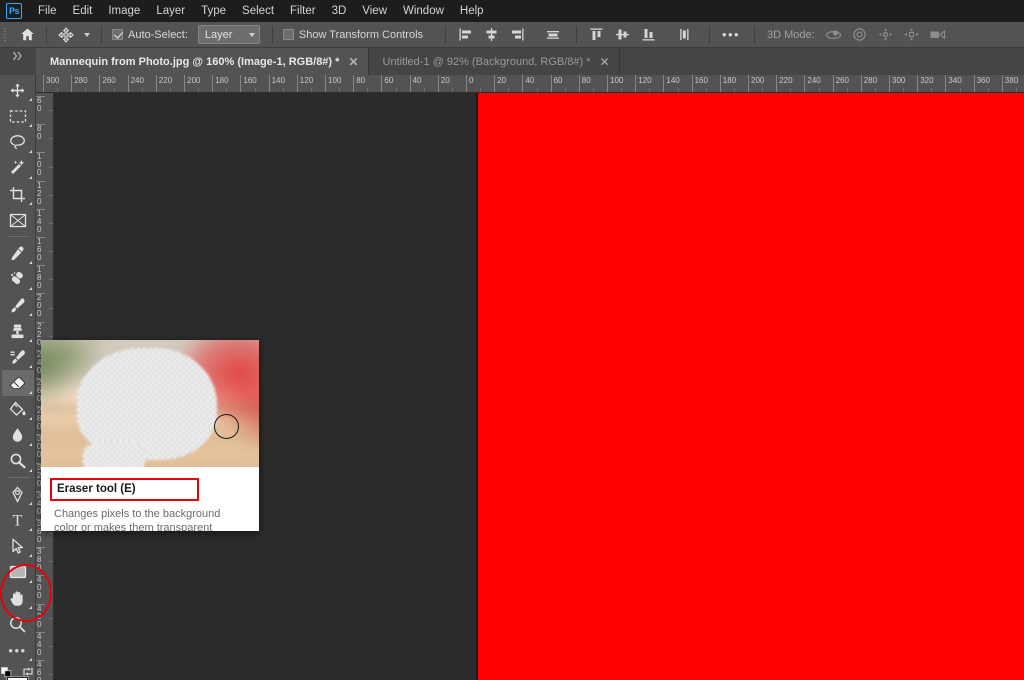 The width and height of the screenshot is (1024, 680). What do you see at coordinates (258, 11) in the screenshot?
I see `menu-item-select: Select` at bounding box center [258, 11].